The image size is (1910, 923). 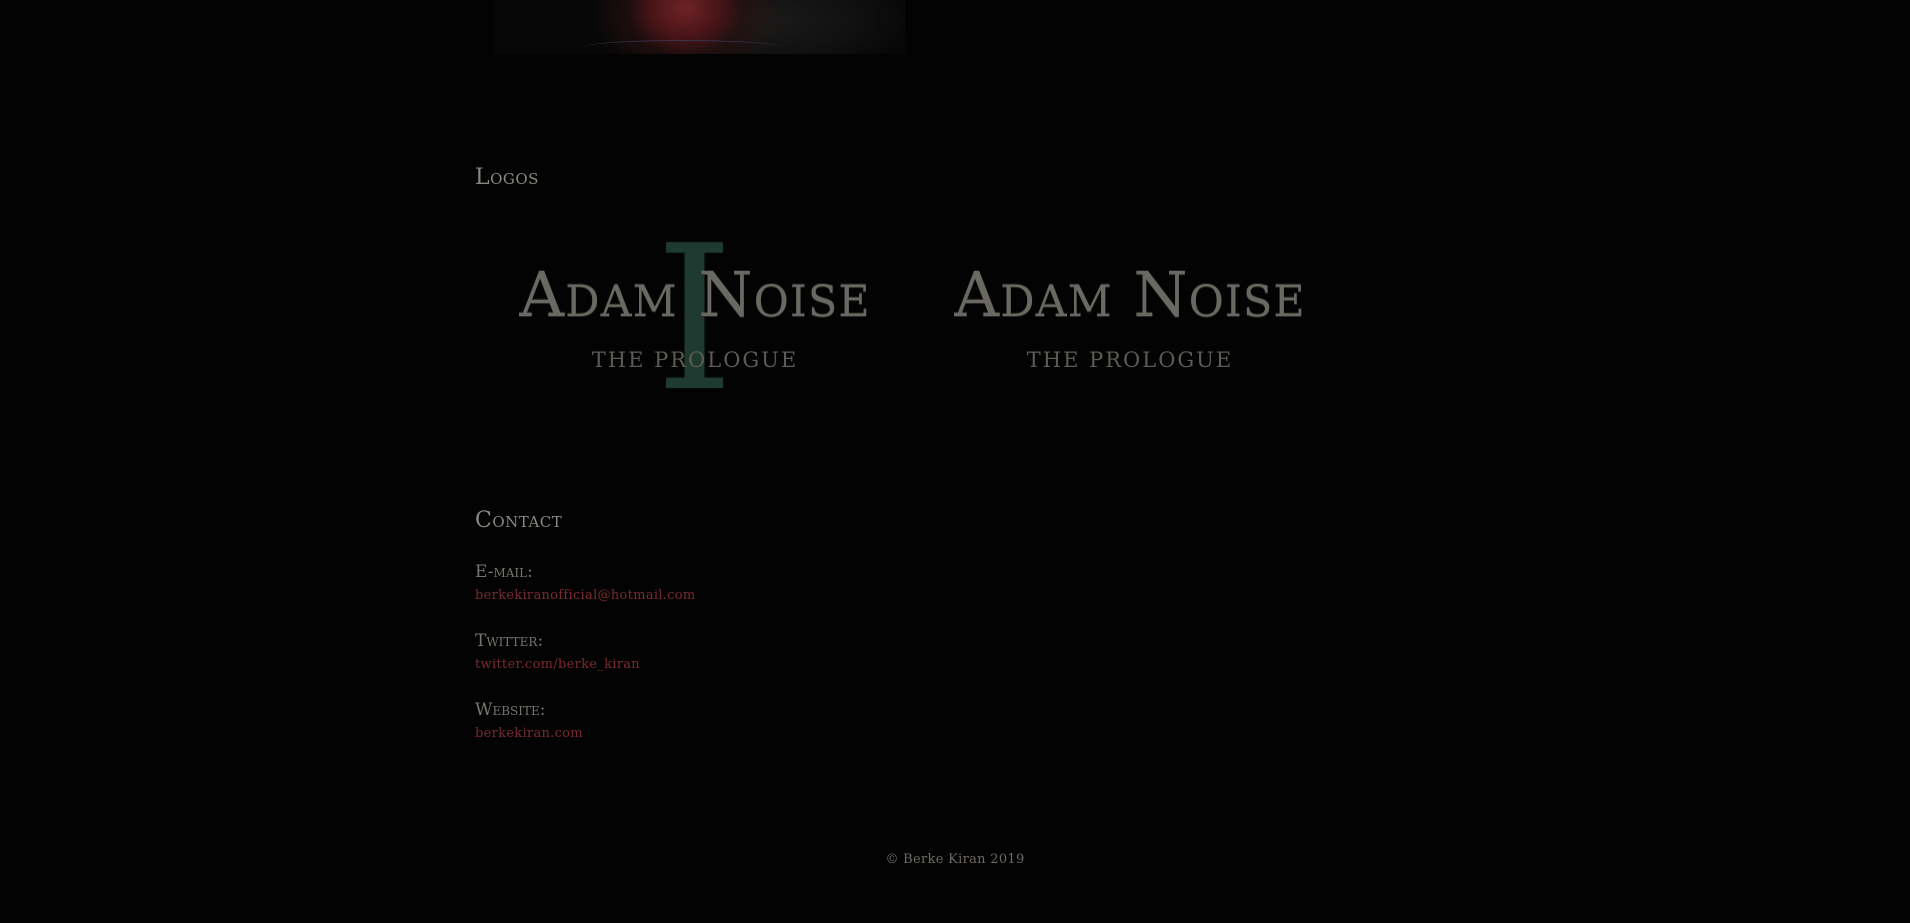 What do you see at coordinates (510, 710) in the screenshot?
I see `website-label: Website:` at bounding box center [510, 710].